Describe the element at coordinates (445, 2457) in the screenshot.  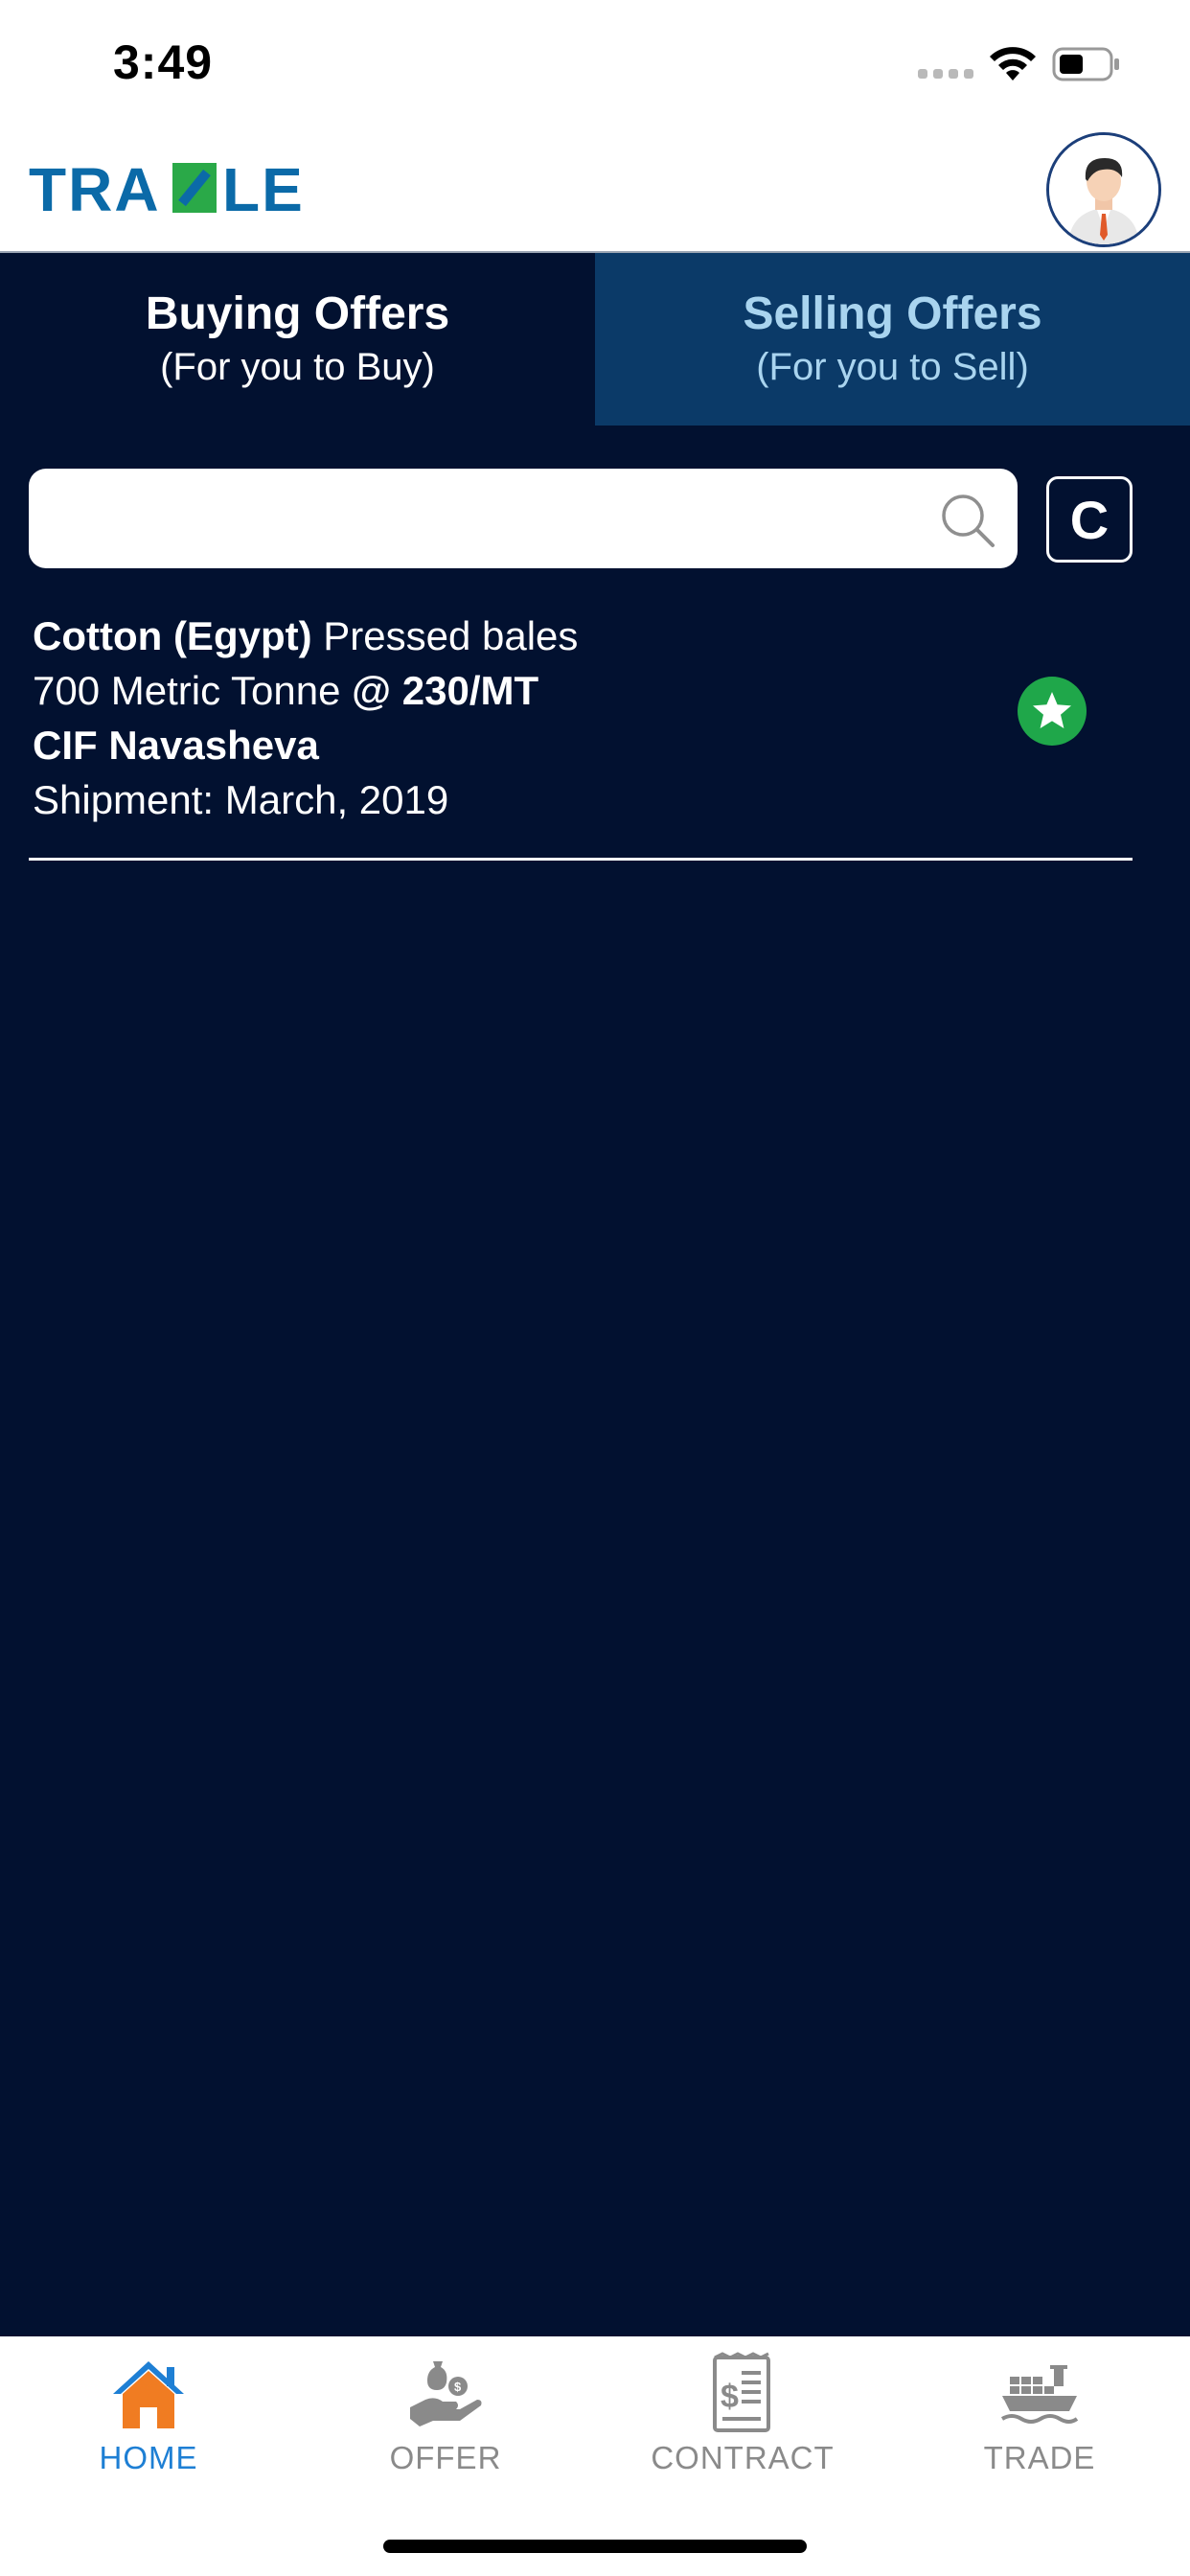
I see `nav-offer-label: OFFER` at that location.